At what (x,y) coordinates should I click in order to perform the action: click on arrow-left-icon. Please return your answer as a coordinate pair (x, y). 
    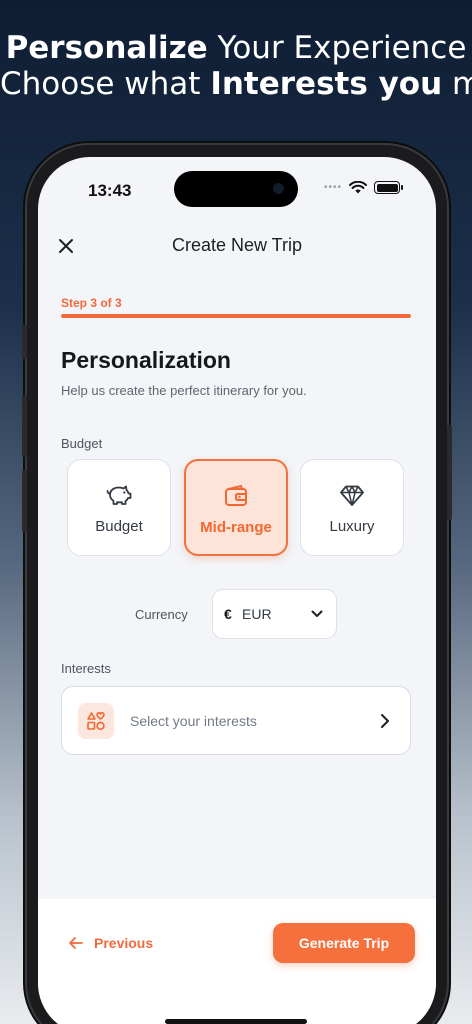
    Looking at the image, I should click on (76, 943).